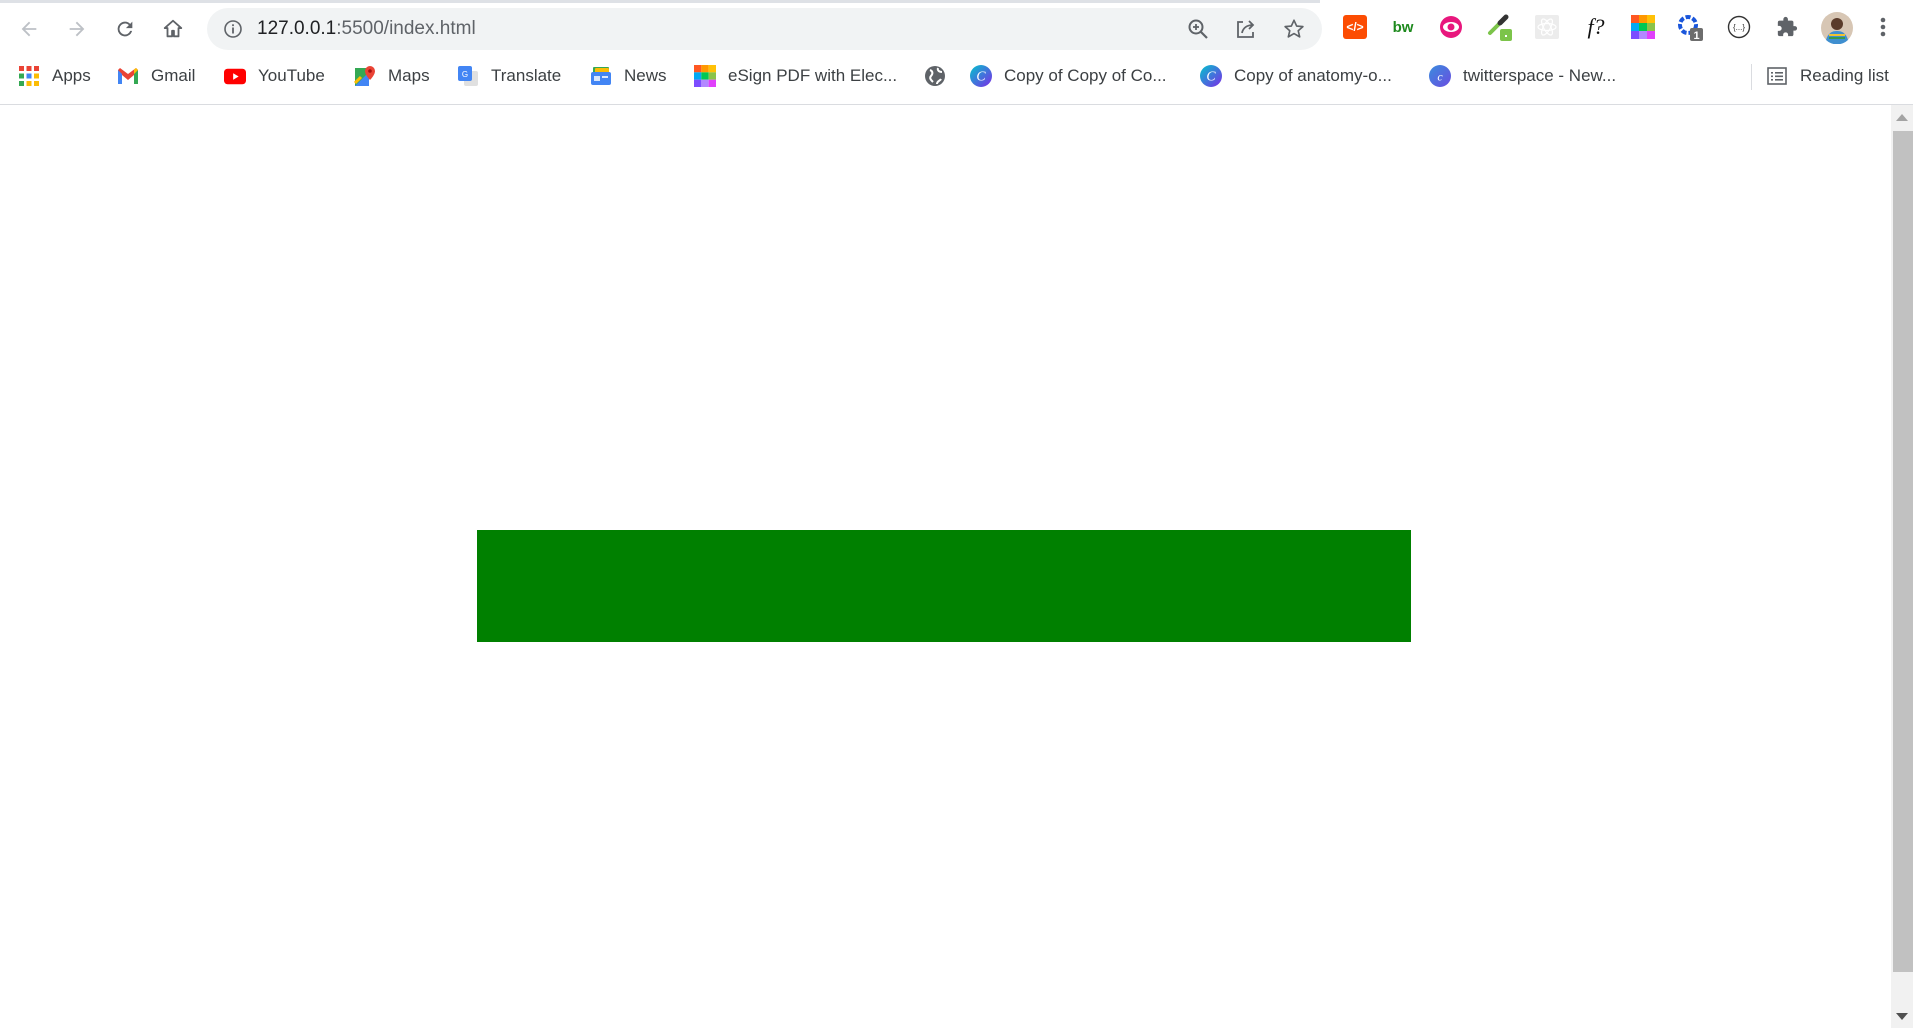 The image size is (1913, 1028). Describe the element at coordinates (365, 76) in the screenshot. I see `maps-icon` at that location.